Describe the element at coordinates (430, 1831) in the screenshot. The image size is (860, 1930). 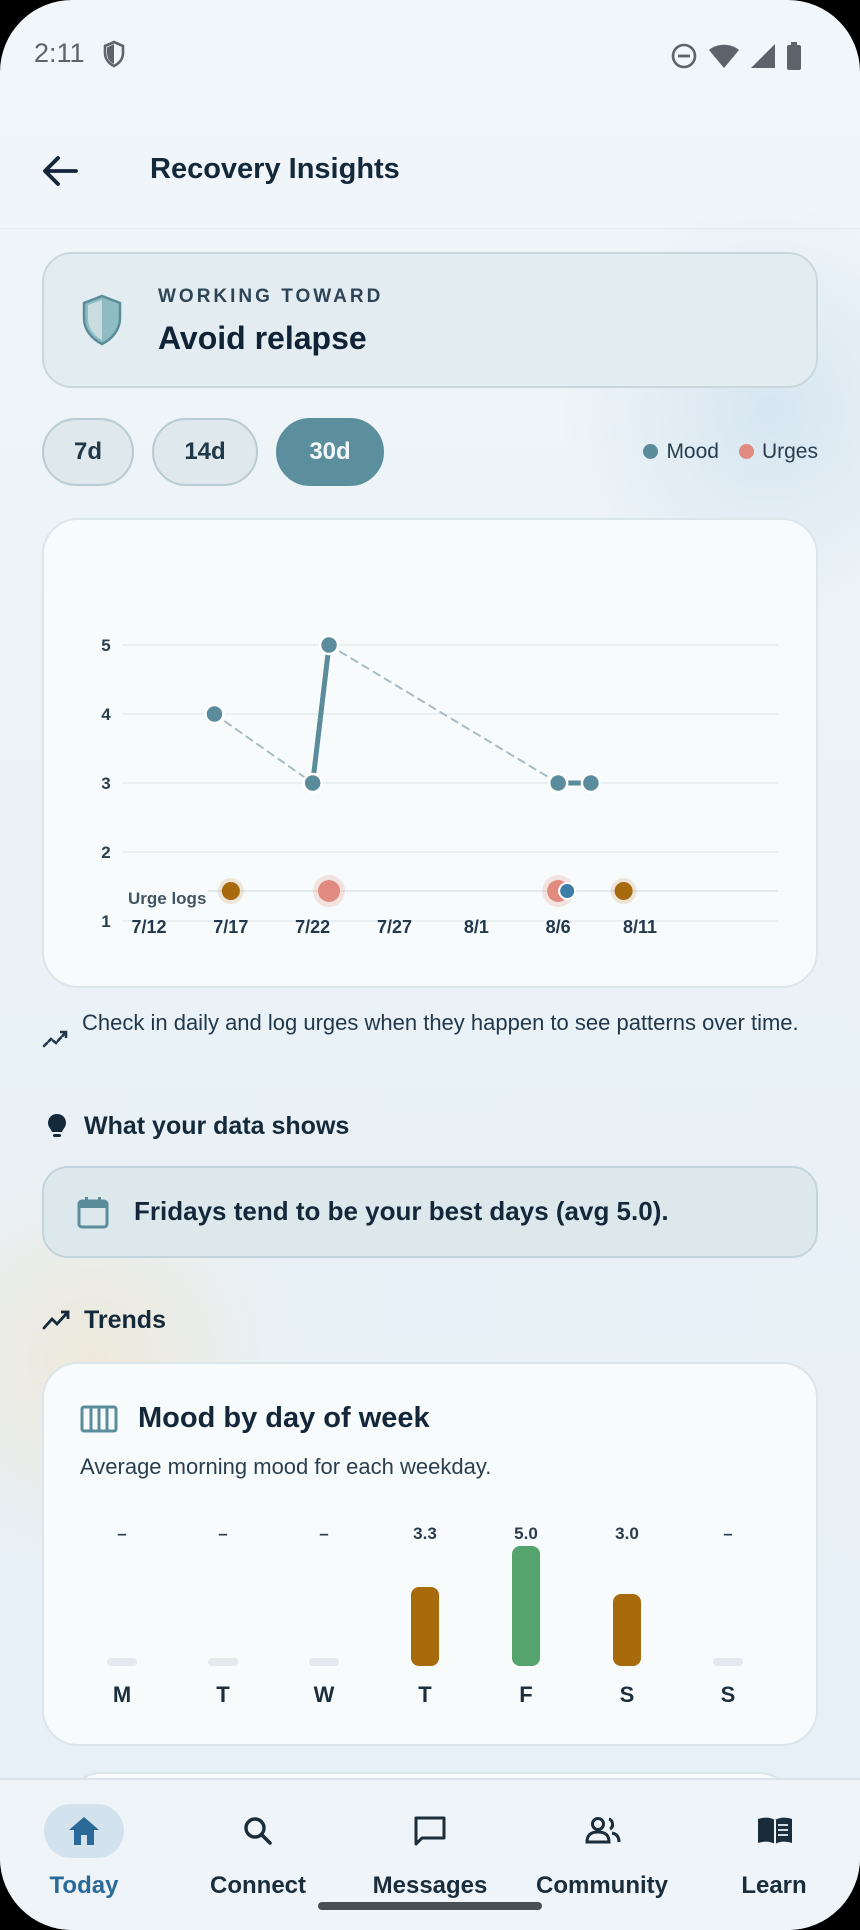
I see `message-icon` at that location.